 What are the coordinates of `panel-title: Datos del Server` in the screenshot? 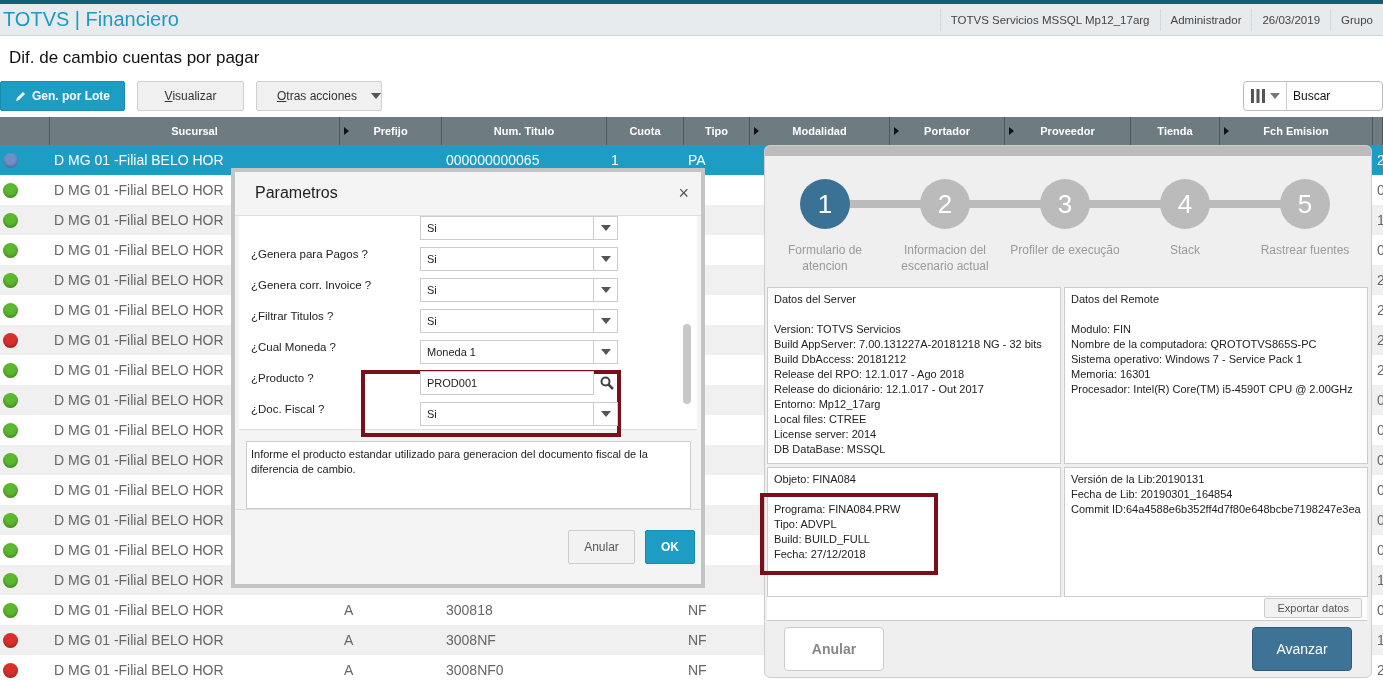 It's located at (815, 299).